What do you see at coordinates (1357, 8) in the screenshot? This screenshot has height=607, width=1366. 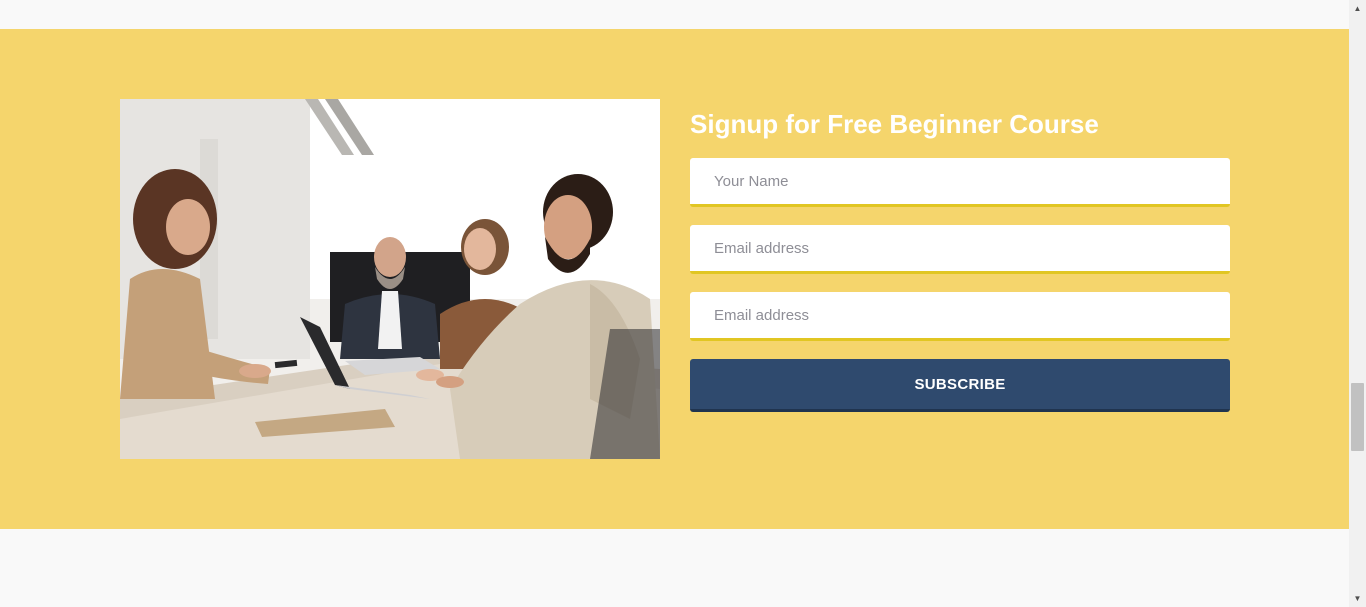 I see `scroll-up-arrow-icon: ▲` at bounding box center [1357, 8].